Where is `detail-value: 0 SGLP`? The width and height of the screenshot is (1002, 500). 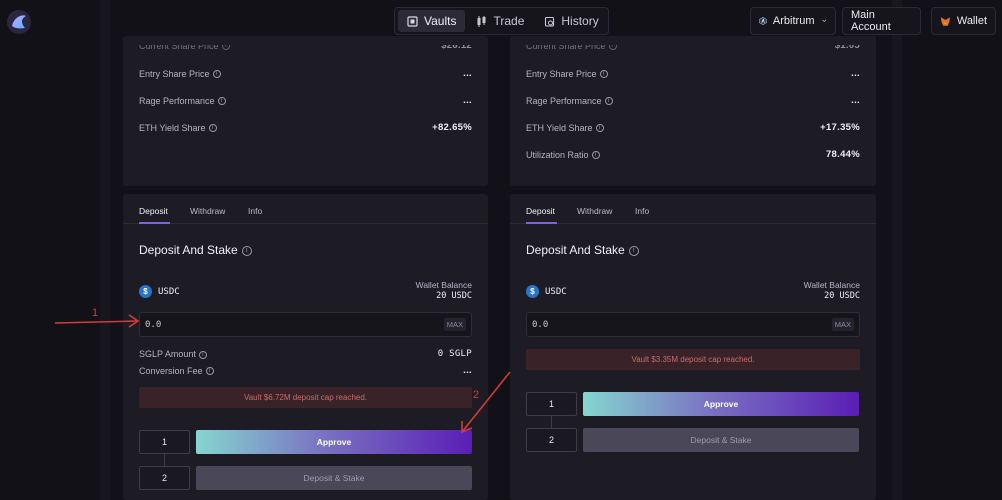
detail-value: 0 SGLP is located at coordinates (454, 354).